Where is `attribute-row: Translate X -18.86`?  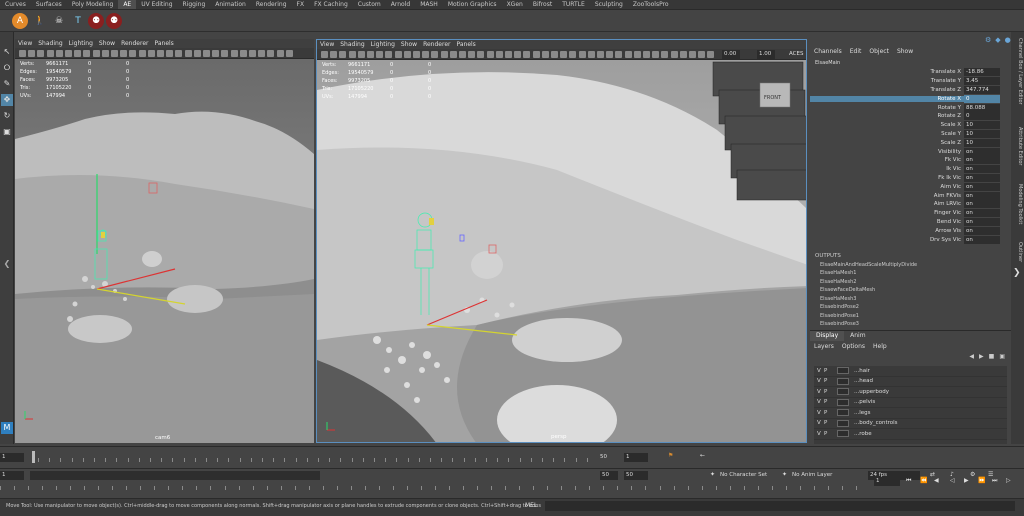
attribute-row: Translate X -18.86 is located at coordinates (910, 72).